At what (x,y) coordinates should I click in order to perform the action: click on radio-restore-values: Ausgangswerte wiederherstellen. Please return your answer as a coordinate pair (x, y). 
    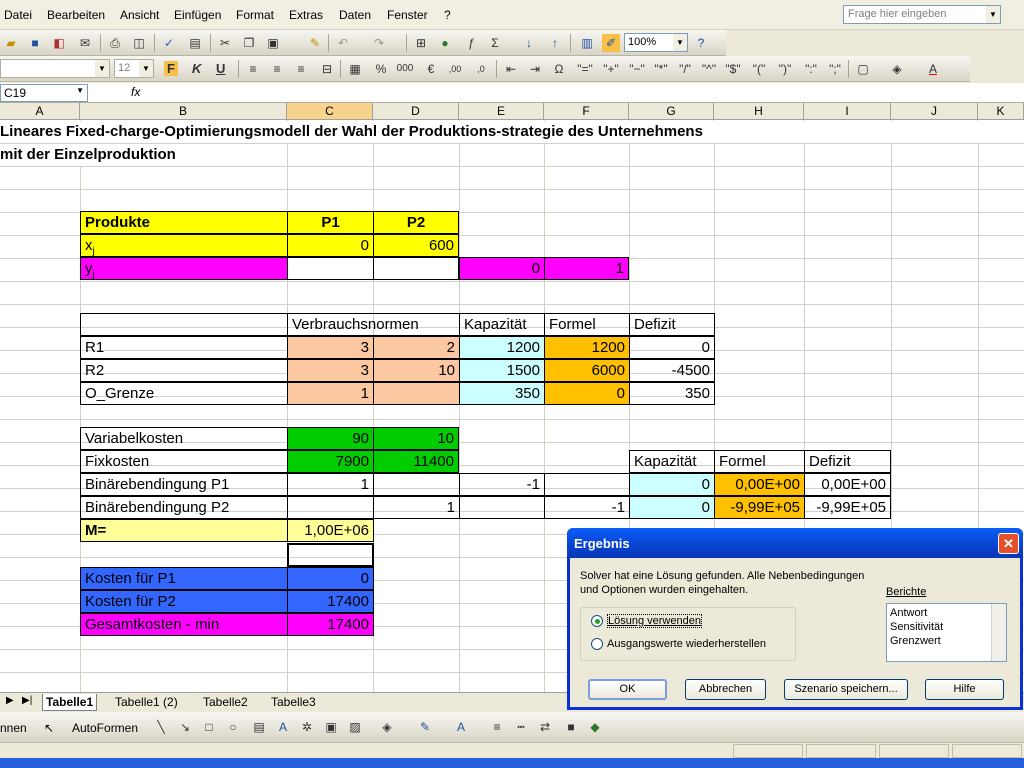
    Looking at the image, I should click on (678, 644).